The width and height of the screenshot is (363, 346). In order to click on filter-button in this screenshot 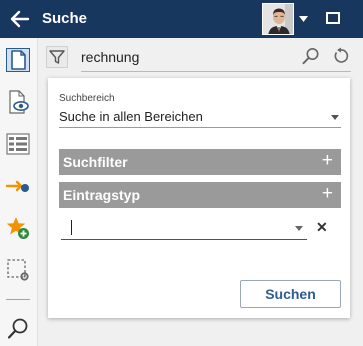, I will do `click(57, 57)`.